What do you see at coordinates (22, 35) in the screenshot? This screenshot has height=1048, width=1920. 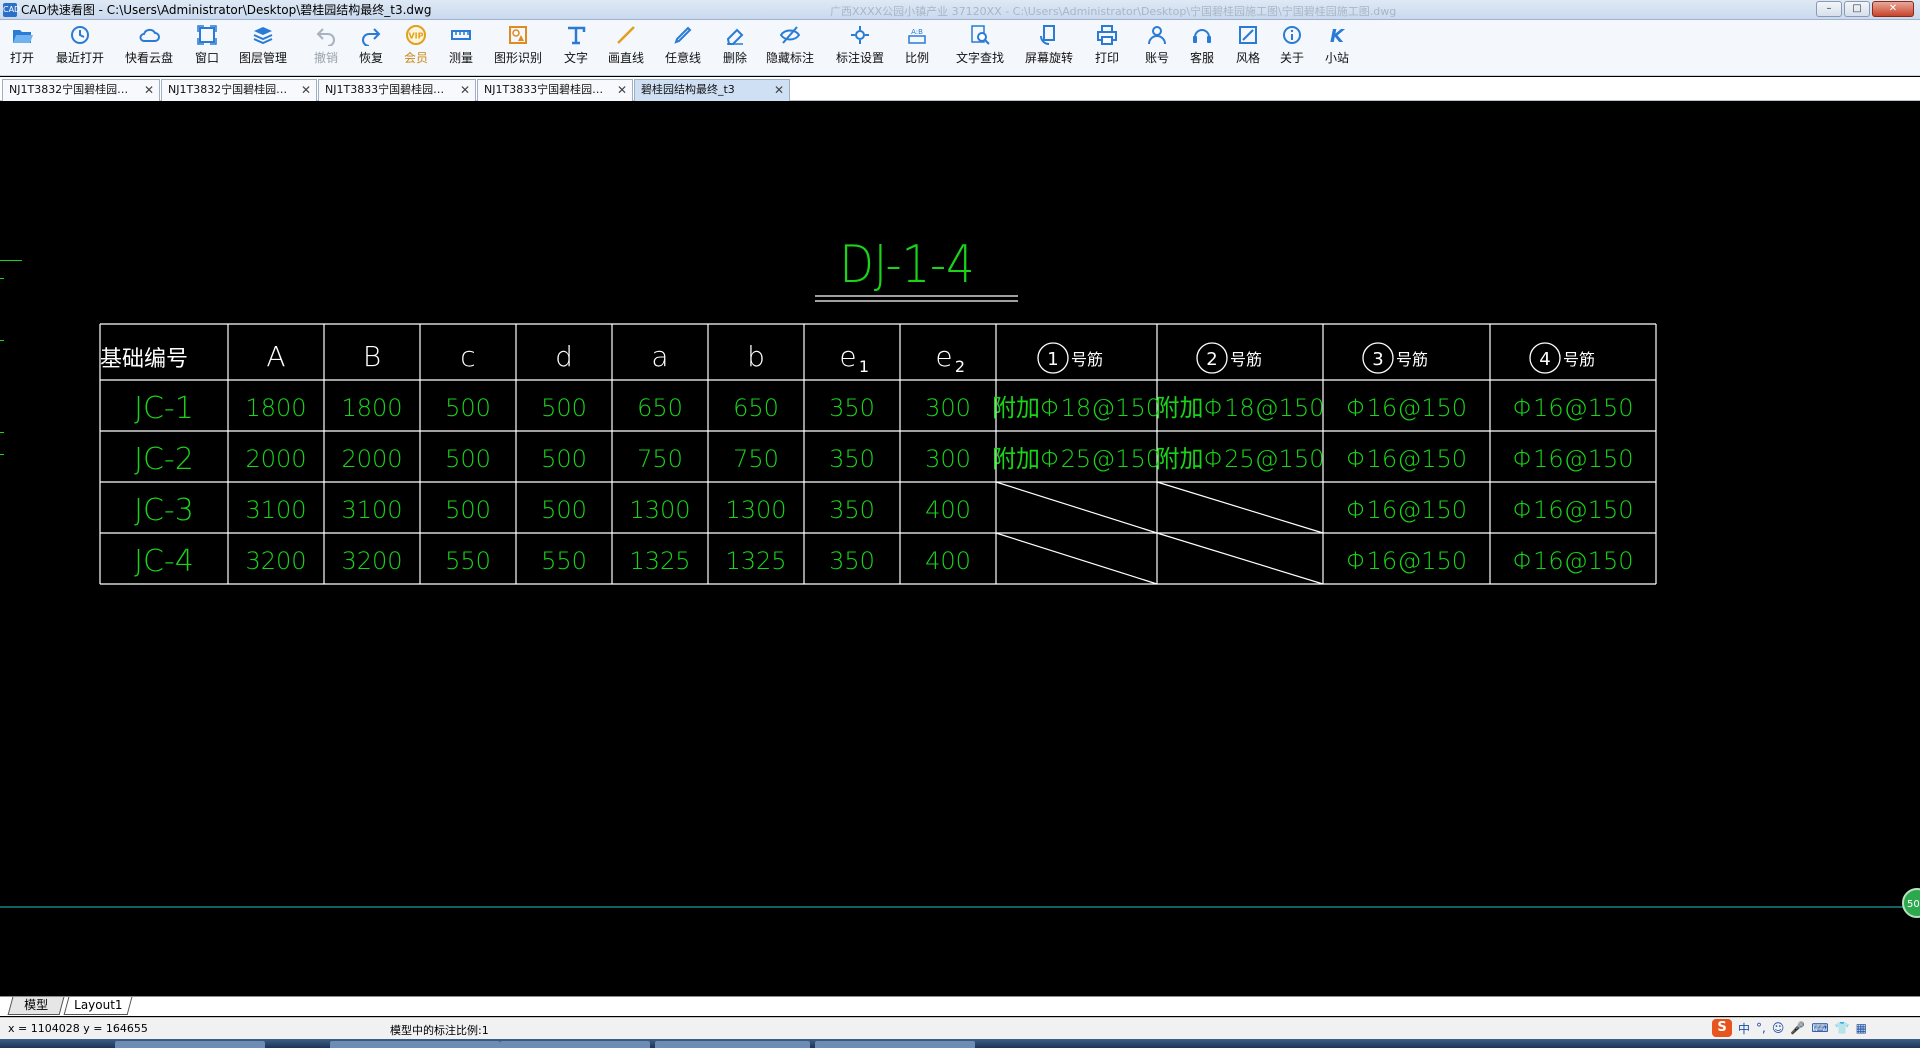 I see `folder-open-icon` at bounding box center [22, 35].